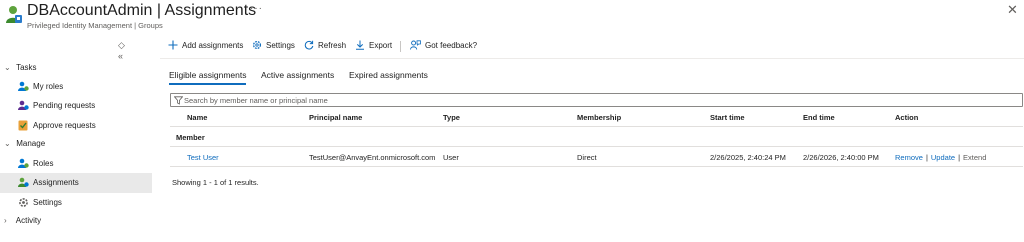  Describe the element at coordinates (596, 126) in the screenshot. I see `header-divider` at that location.